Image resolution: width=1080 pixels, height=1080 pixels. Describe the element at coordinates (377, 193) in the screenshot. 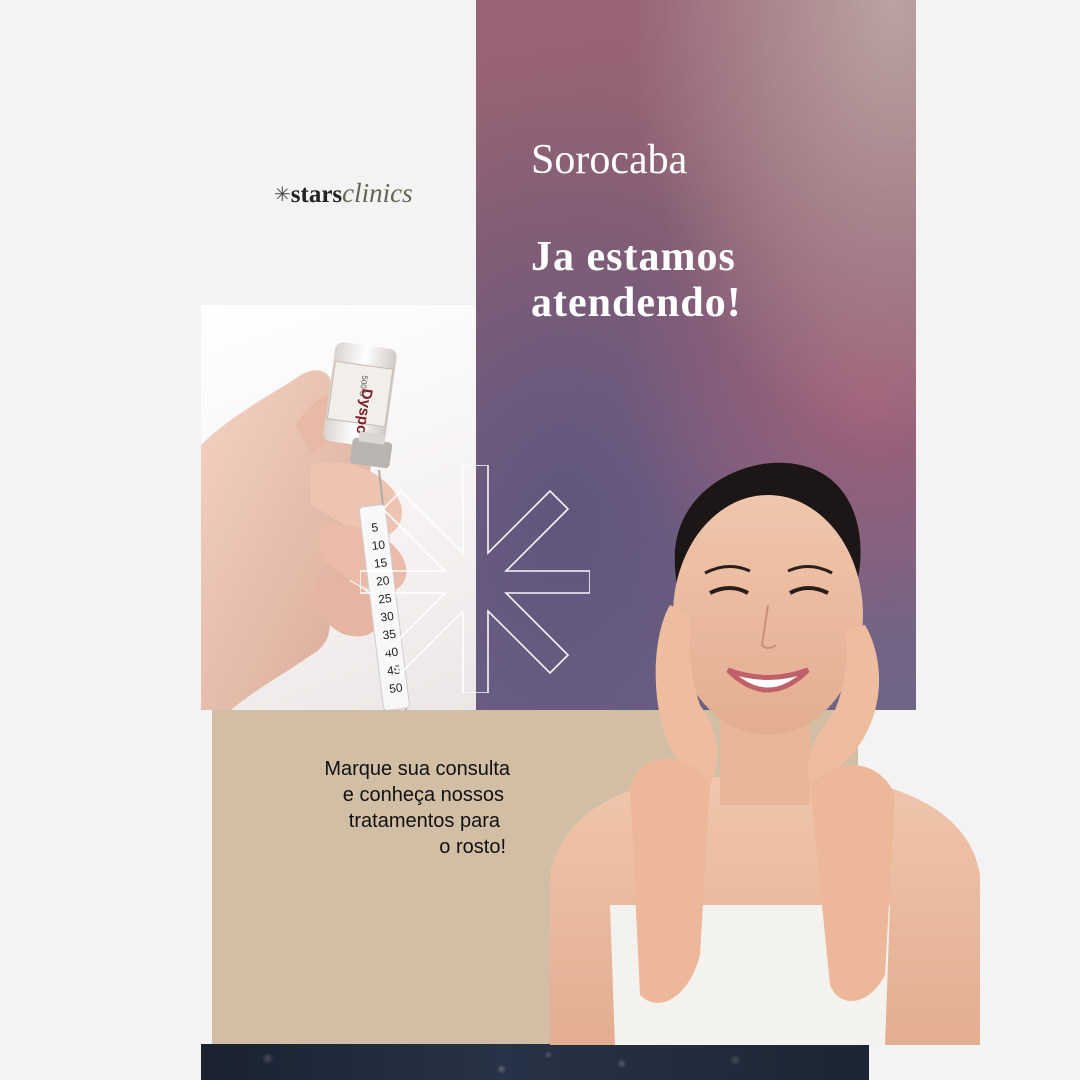

I see `logo-word-clinics: clinics` at that location.